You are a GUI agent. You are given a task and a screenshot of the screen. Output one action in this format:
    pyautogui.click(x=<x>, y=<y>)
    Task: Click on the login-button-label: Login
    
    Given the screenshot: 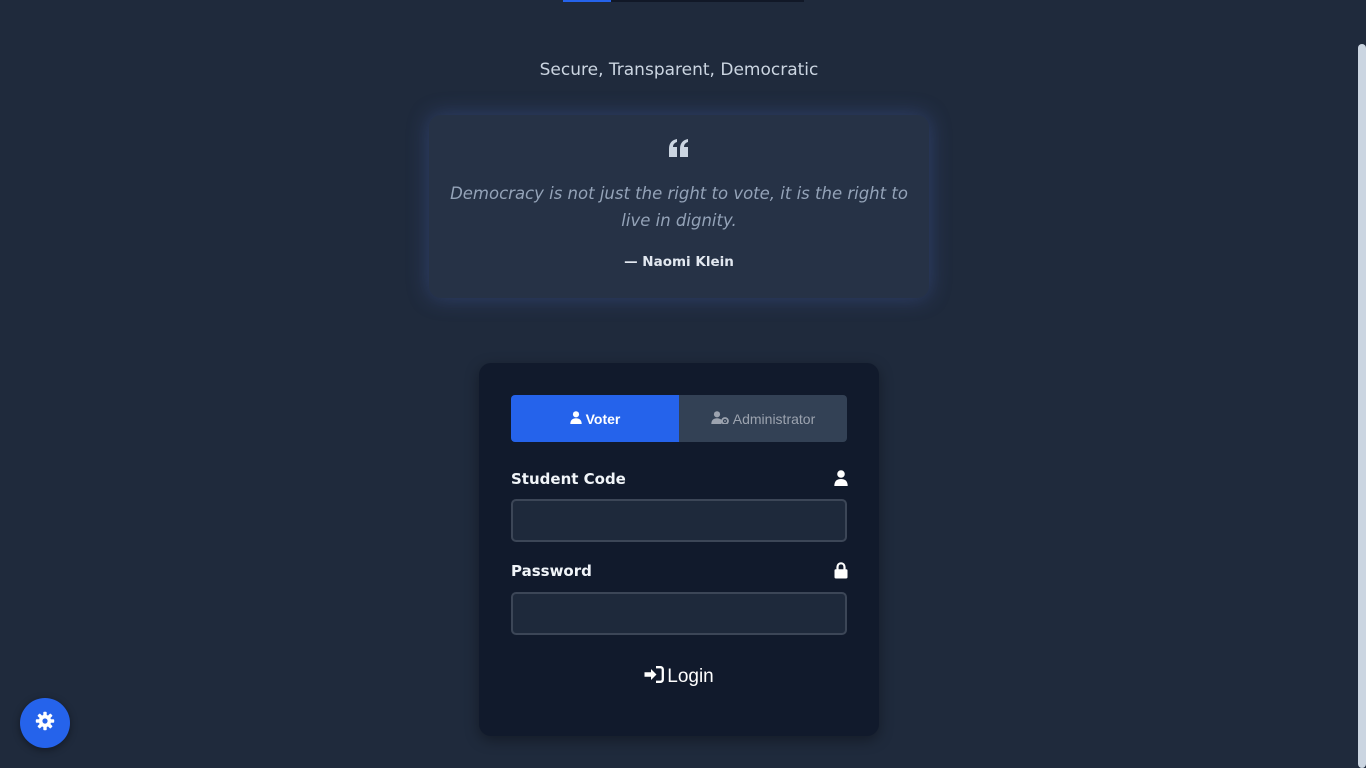 What is the action you would take?
    pyautogui.click(x=690, y=676)
    